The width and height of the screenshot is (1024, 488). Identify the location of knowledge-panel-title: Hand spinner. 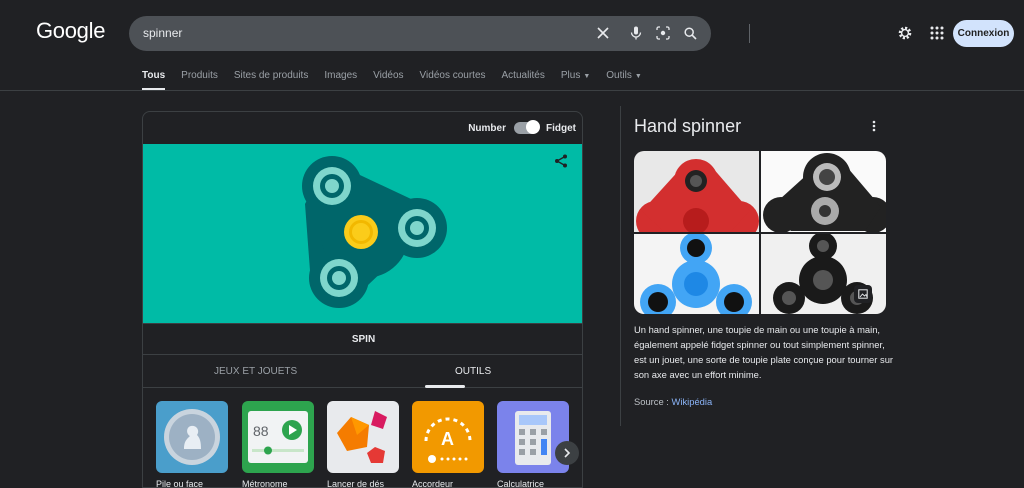
(688, 126).